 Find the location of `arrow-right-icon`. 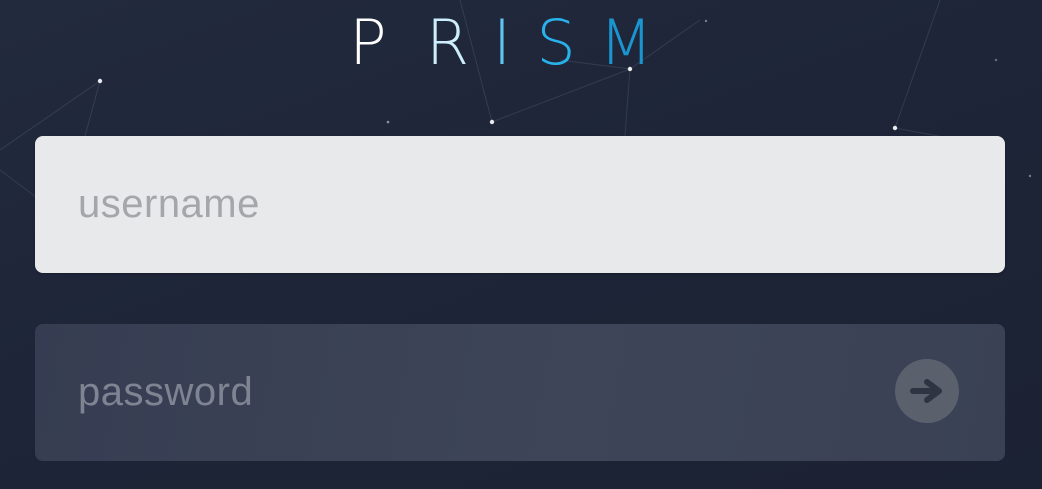

arrow-right-icon is located at coordinates (926, 391).